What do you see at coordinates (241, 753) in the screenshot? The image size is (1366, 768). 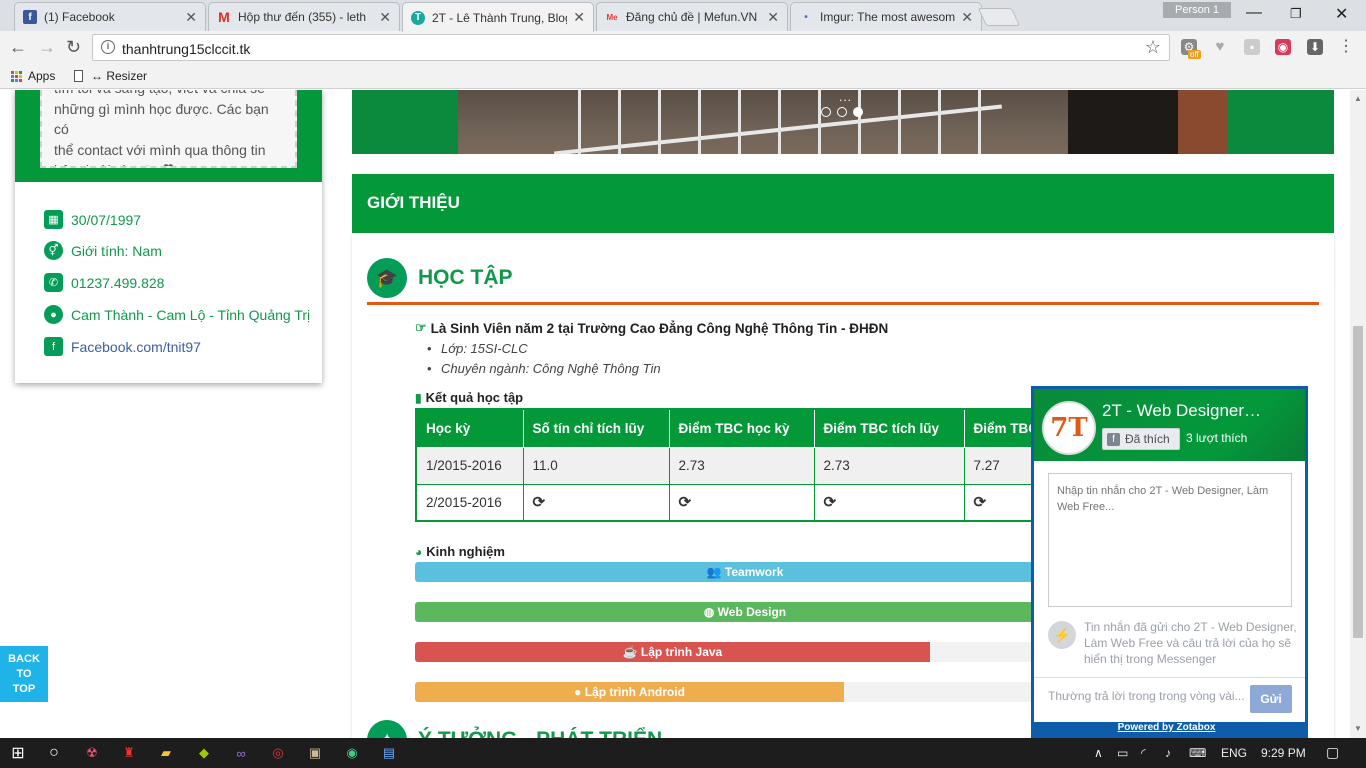 I see `visual-studio-icon: ∞` at bounding box center [241, 753].